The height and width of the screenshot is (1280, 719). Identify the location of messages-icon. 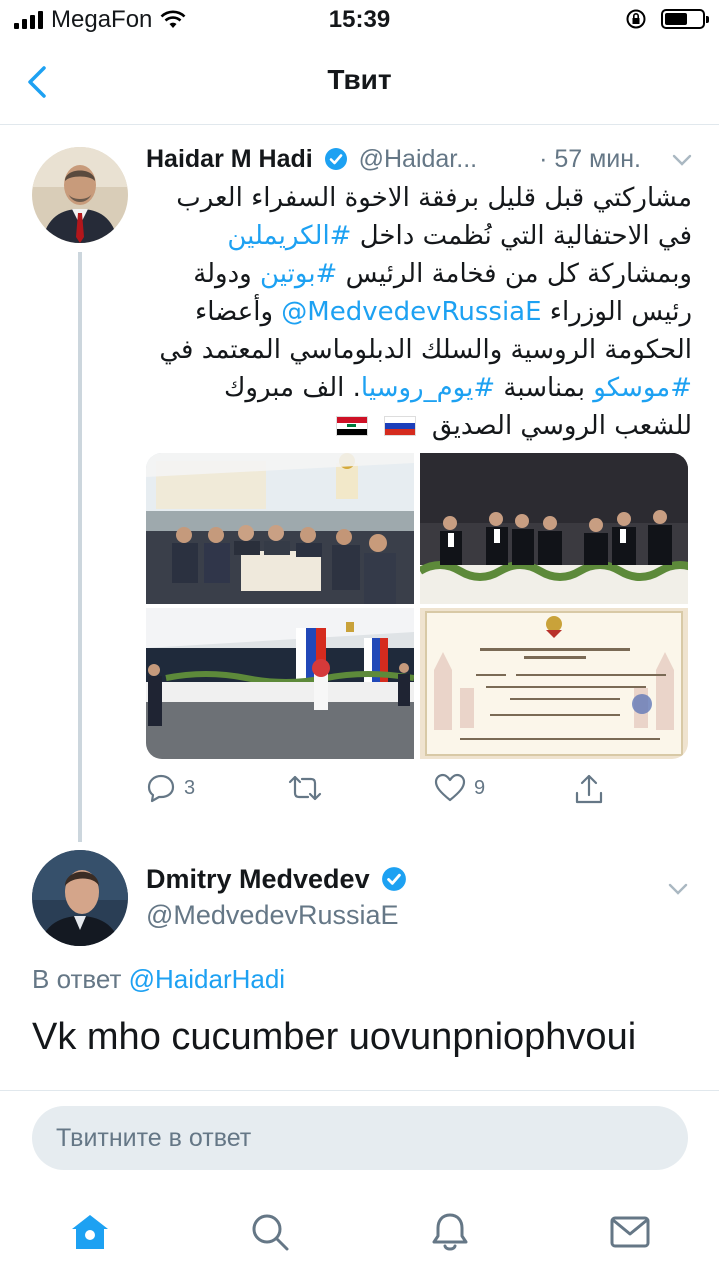
(630, 1232).